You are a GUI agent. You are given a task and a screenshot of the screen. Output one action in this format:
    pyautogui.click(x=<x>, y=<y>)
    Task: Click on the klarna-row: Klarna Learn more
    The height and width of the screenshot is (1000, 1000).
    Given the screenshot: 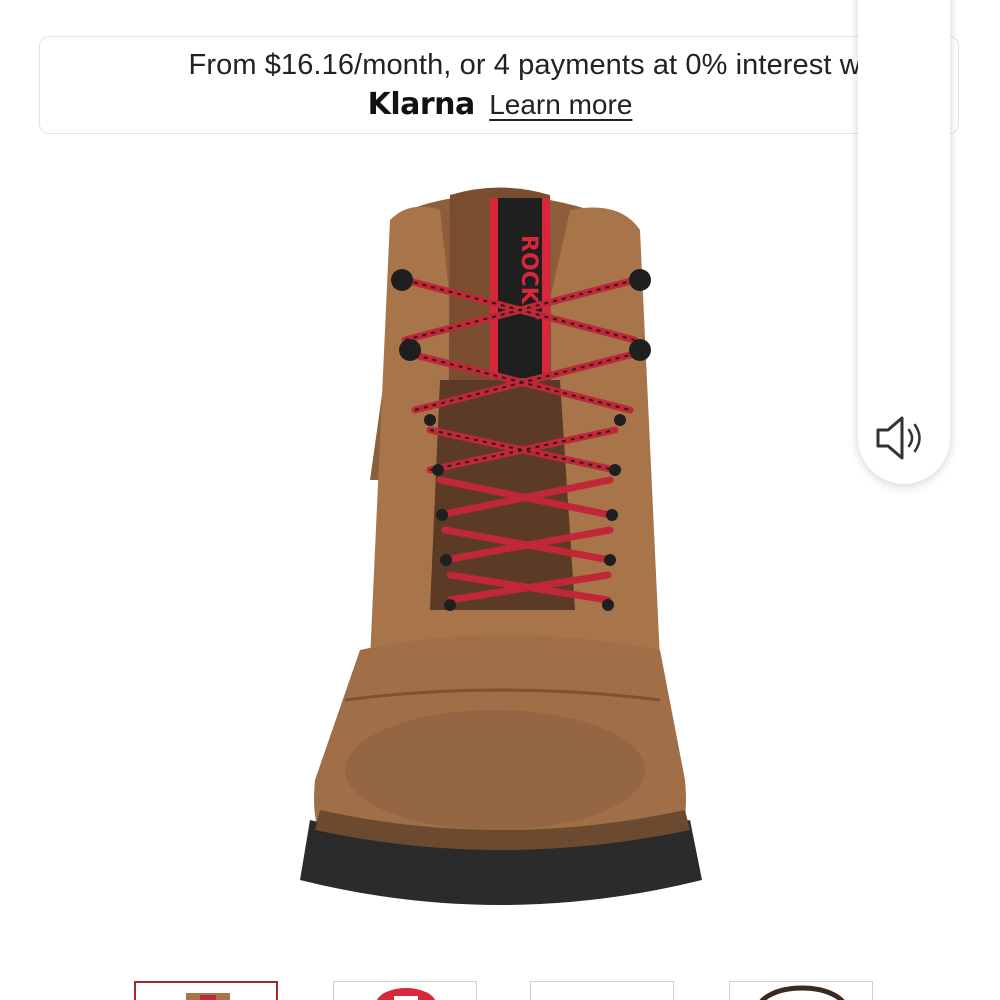 What is the action you would take?
    pyautogui.click(x=499, y=104)
    